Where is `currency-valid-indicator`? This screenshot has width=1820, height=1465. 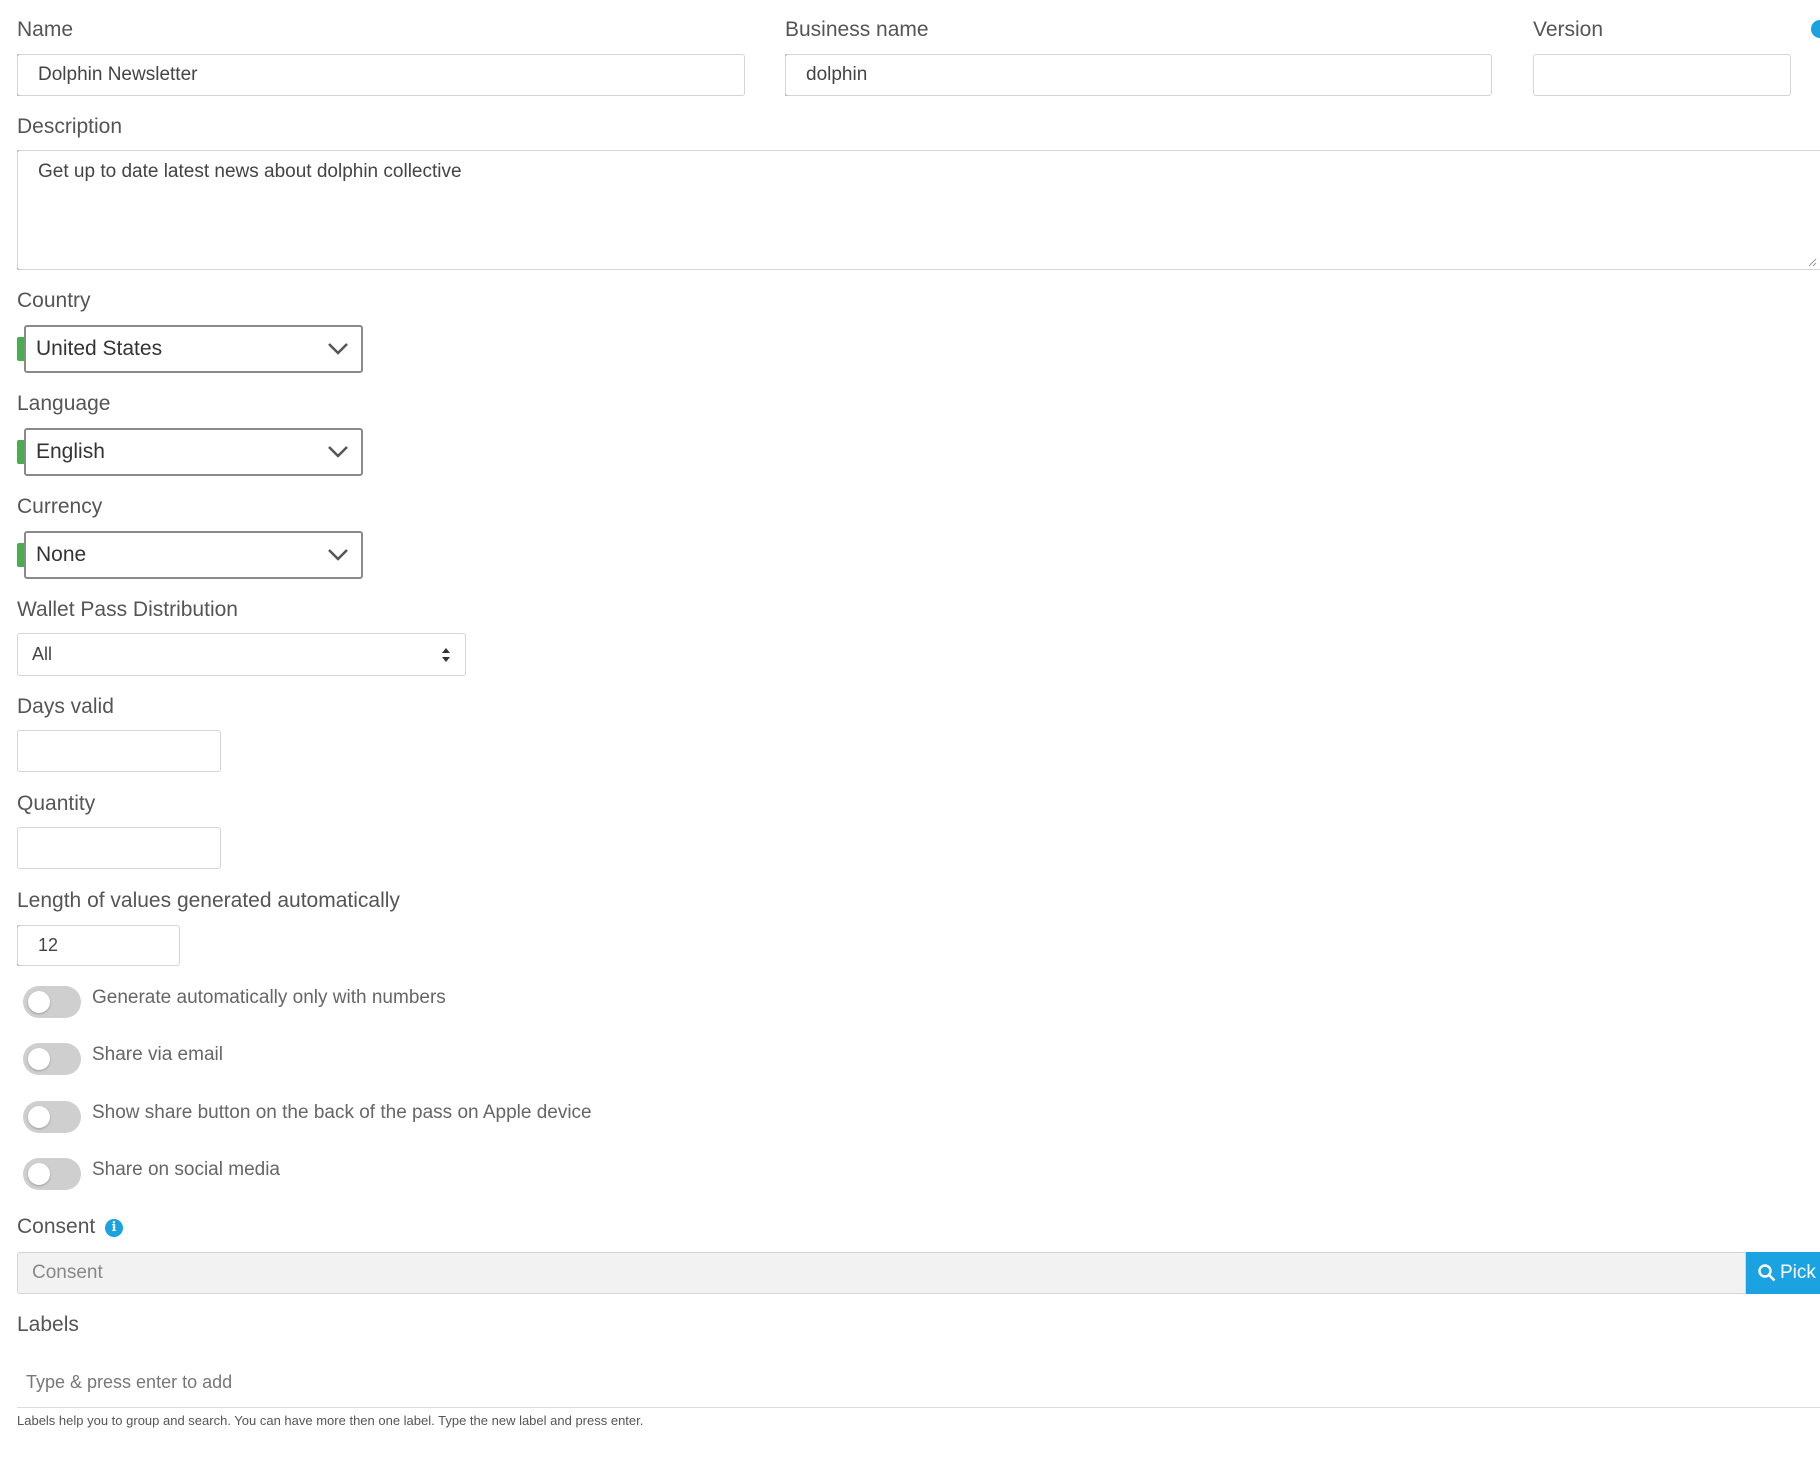 currency-valid-indicator is located at coordinates (20, 555).